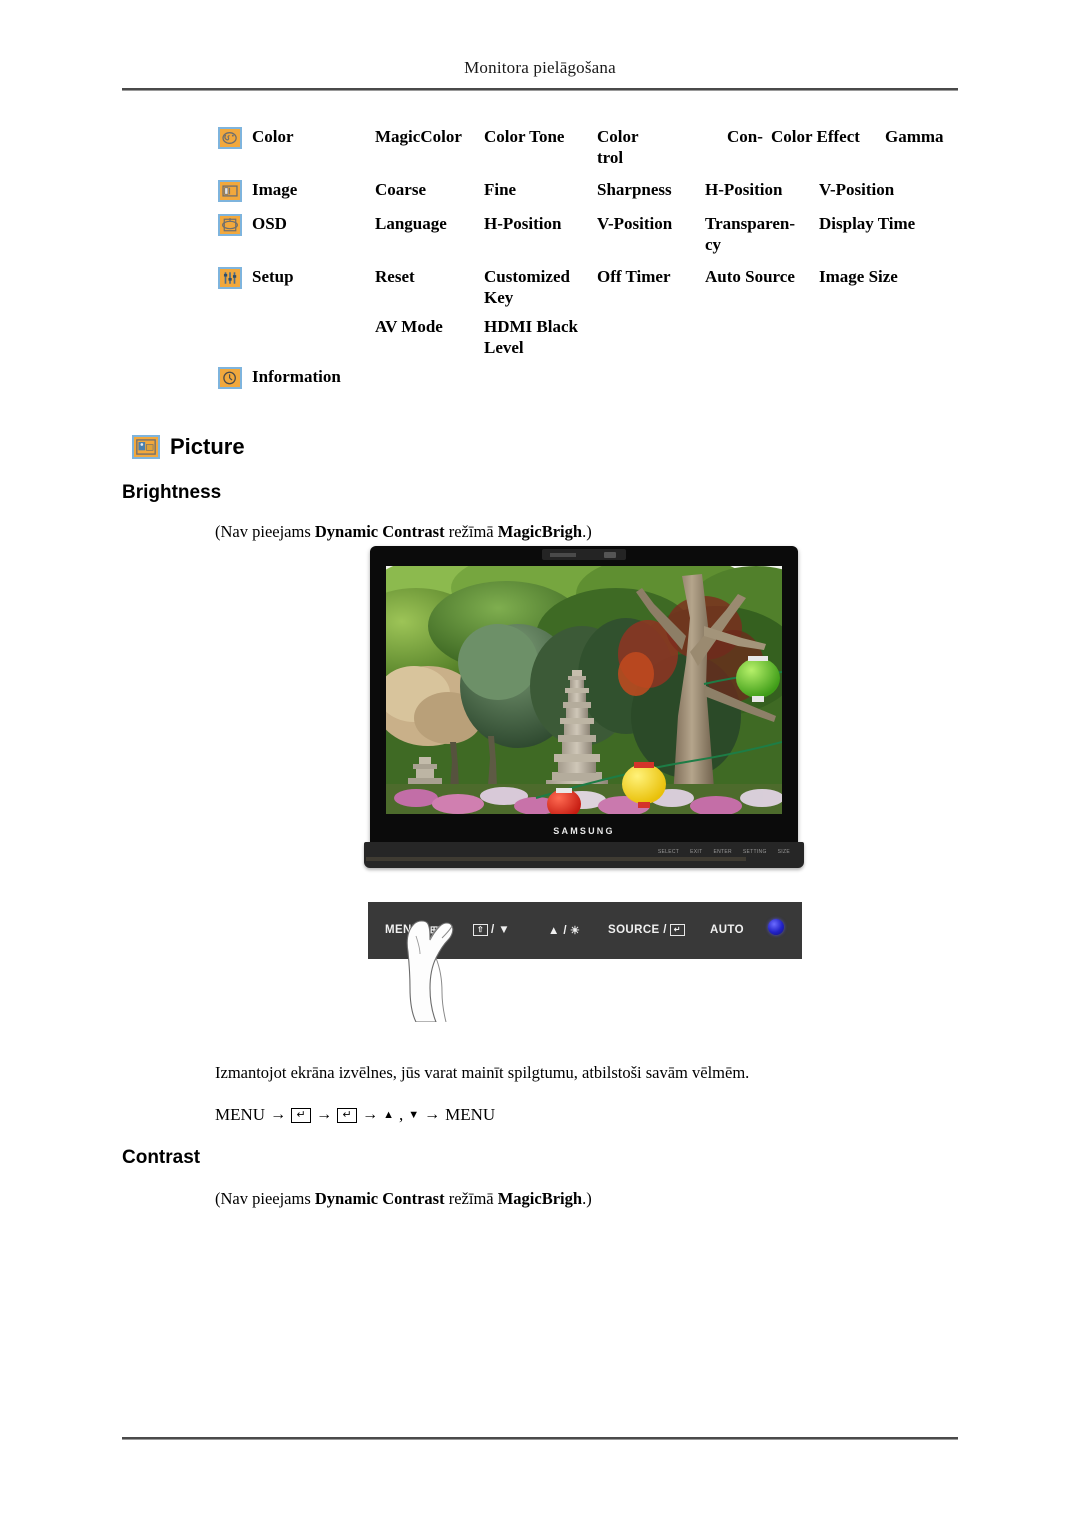 The width and height of the screenshot is (1080, 1527). Describe the element at coordinates (273, 136) in the screenshot. I see `menu-category-label: Color` at that location.